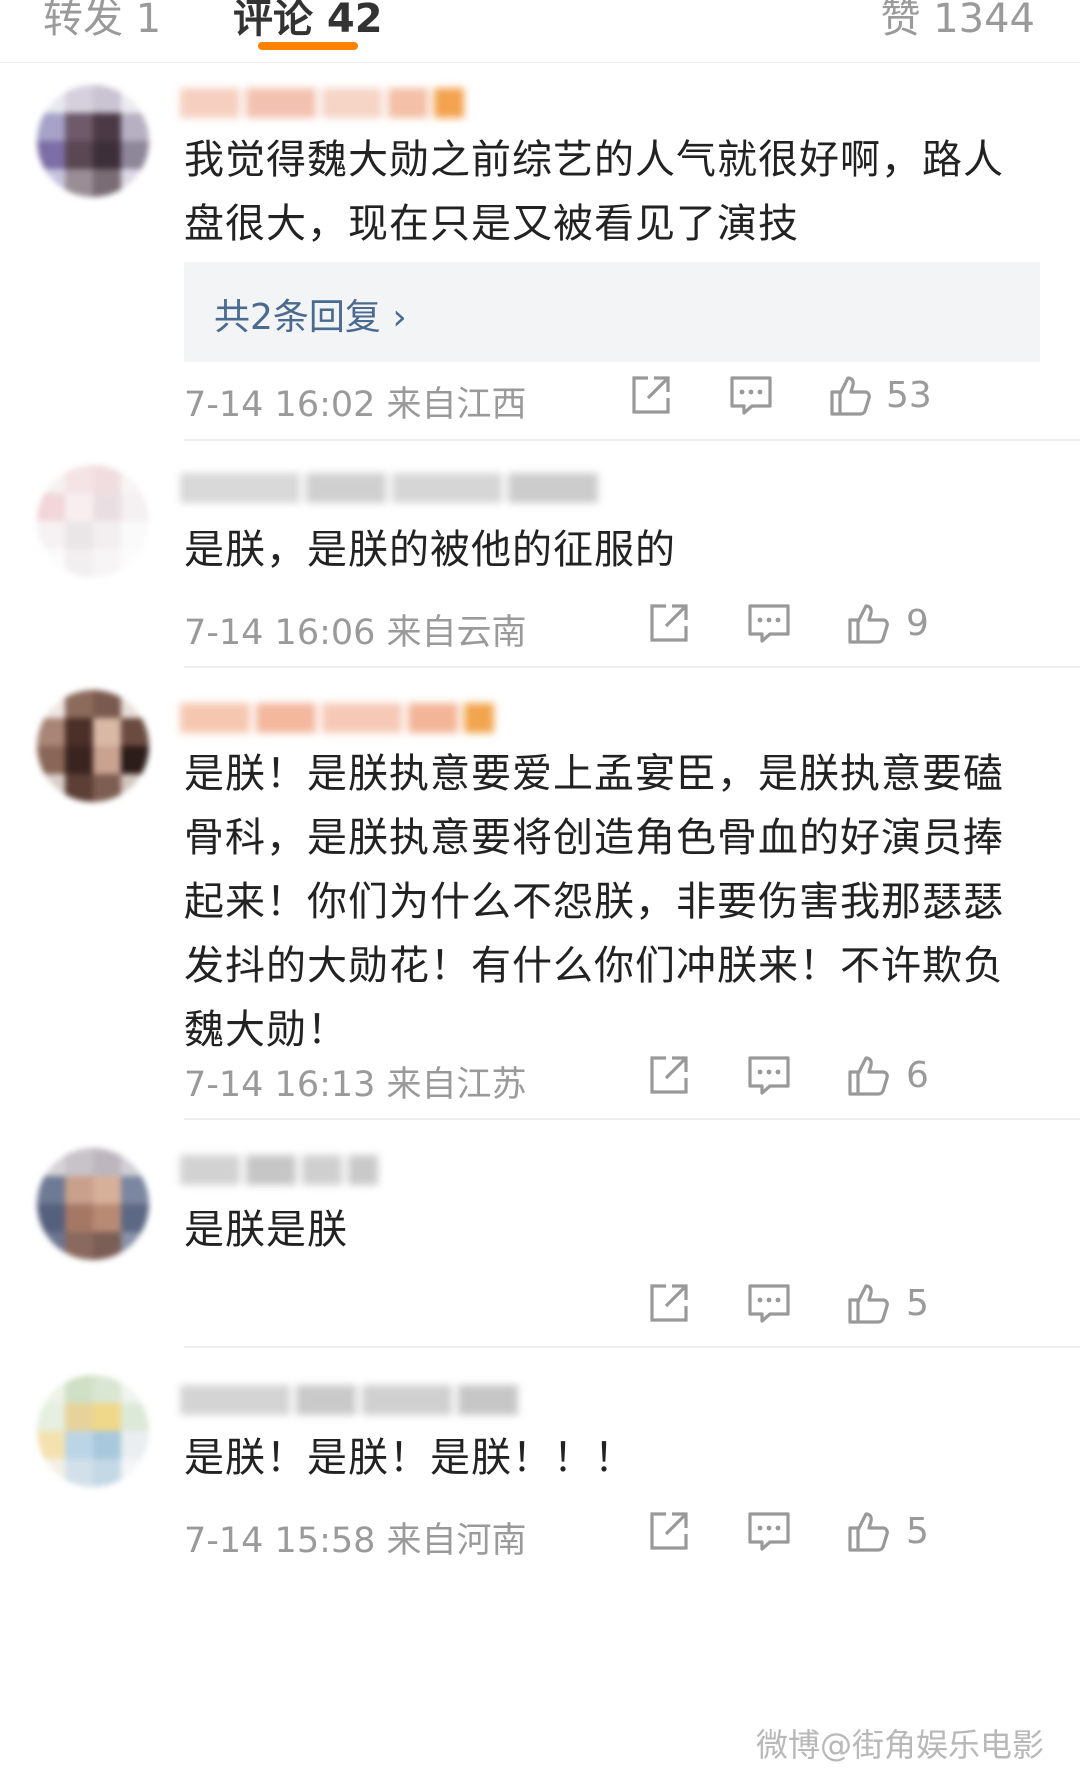  What do you see at coordinates (308, 46) in the screenshot?
I see `active-tab-indicator` at bounding box center [308, 46].